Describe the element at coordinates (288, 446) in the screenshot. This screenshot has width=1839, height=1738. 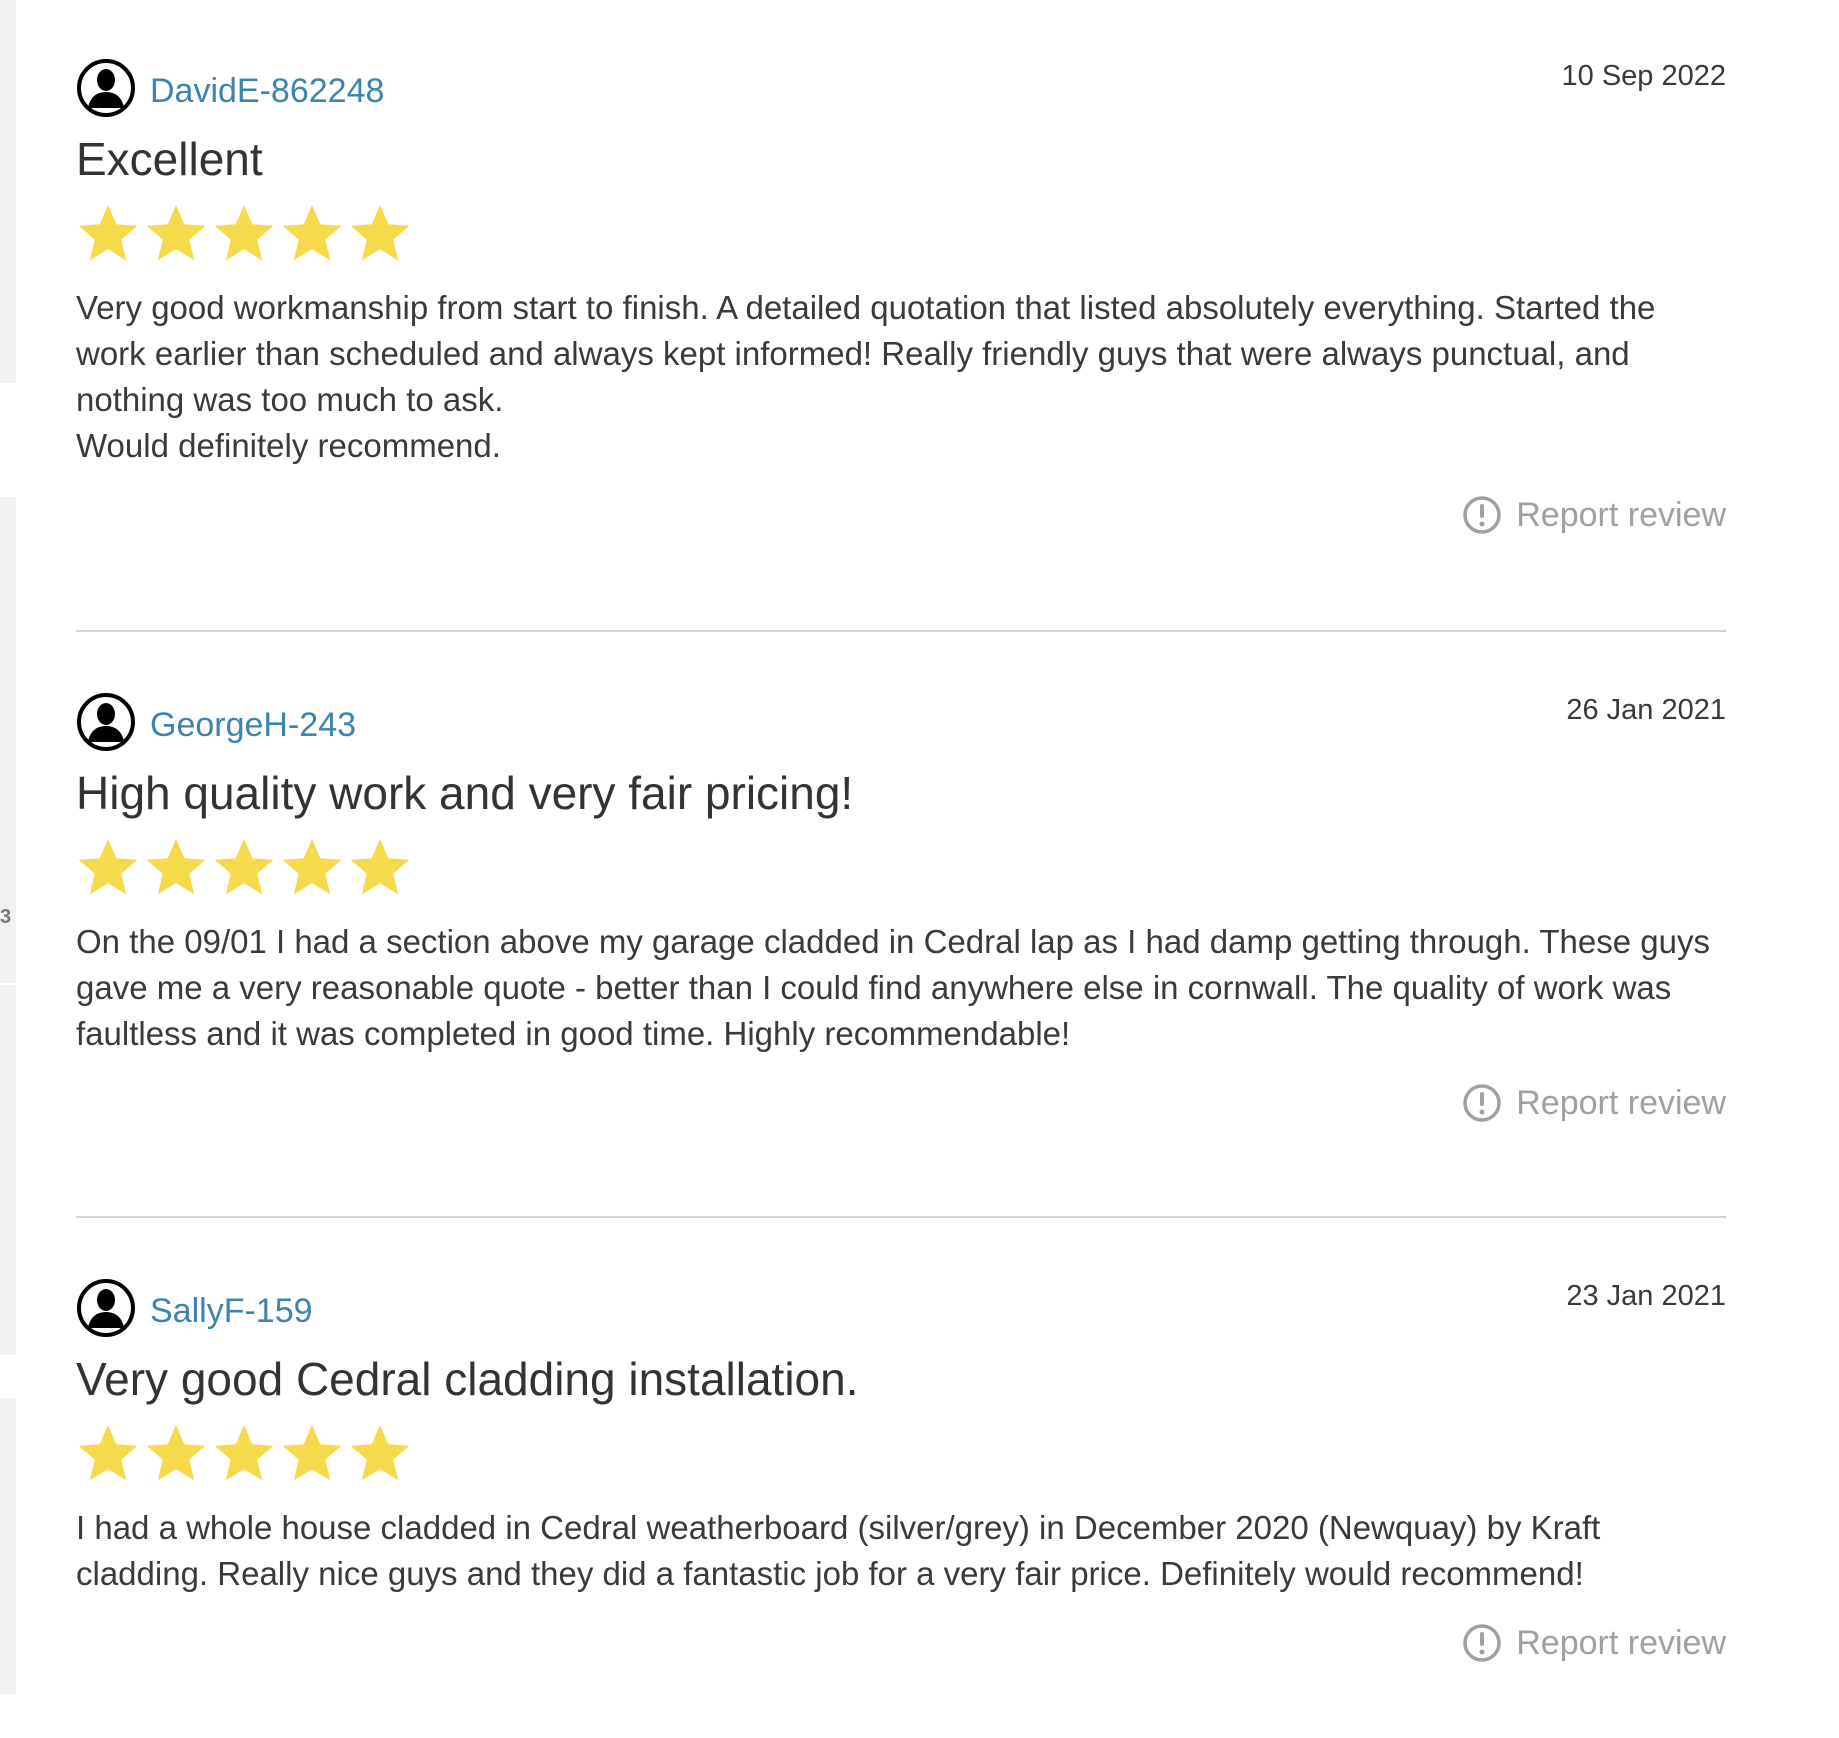
I see `review-body-paragraph: Would definitely recommend.` at that location.